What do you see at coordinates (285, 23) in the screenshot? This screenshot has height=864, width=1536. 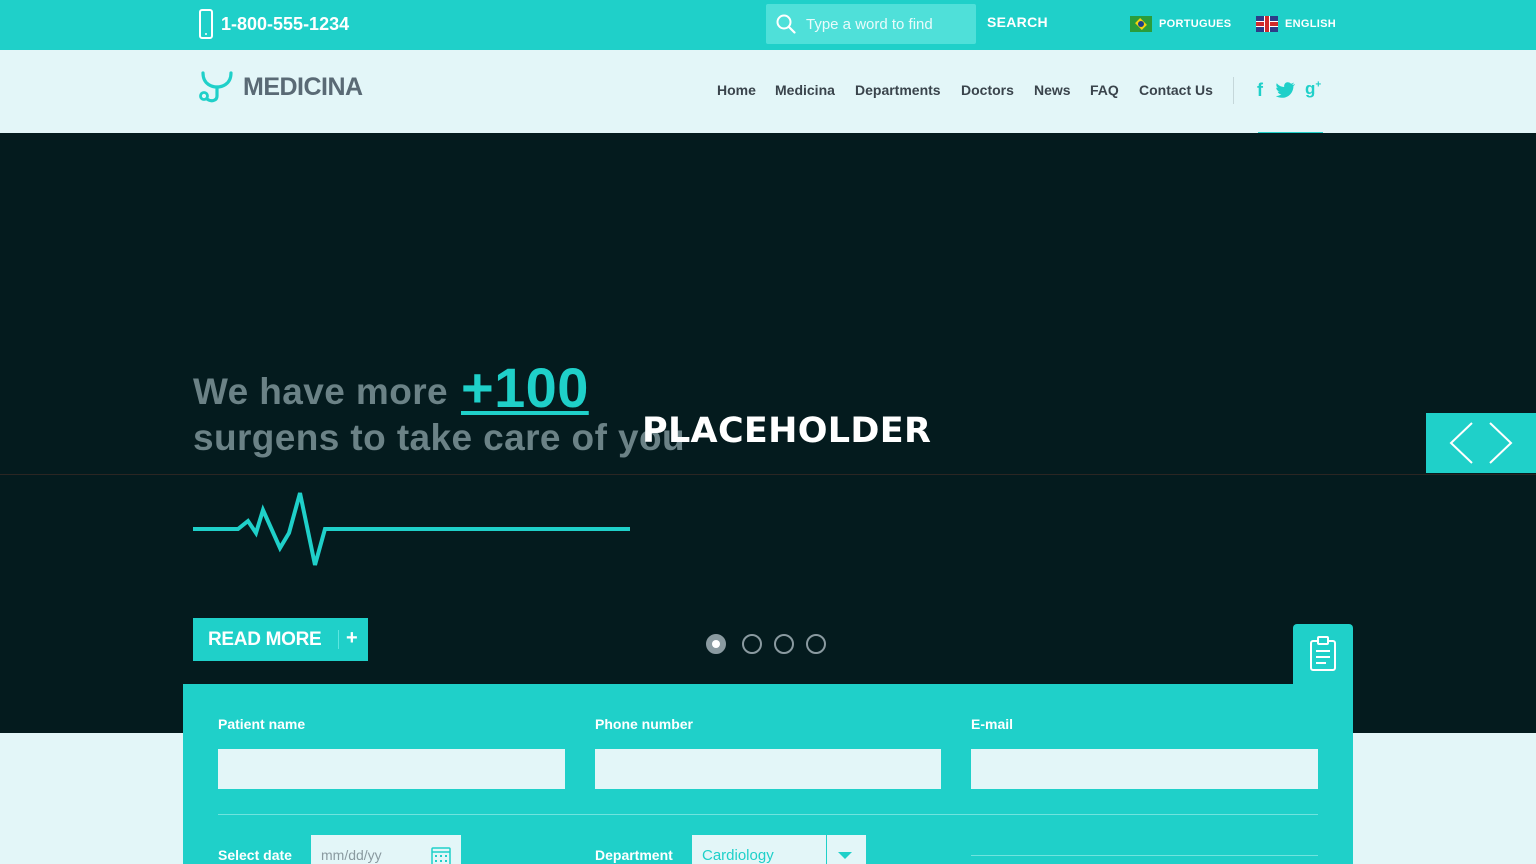 I see `phone-number: 1-800-555-1234` at bounding box center [285, 23].